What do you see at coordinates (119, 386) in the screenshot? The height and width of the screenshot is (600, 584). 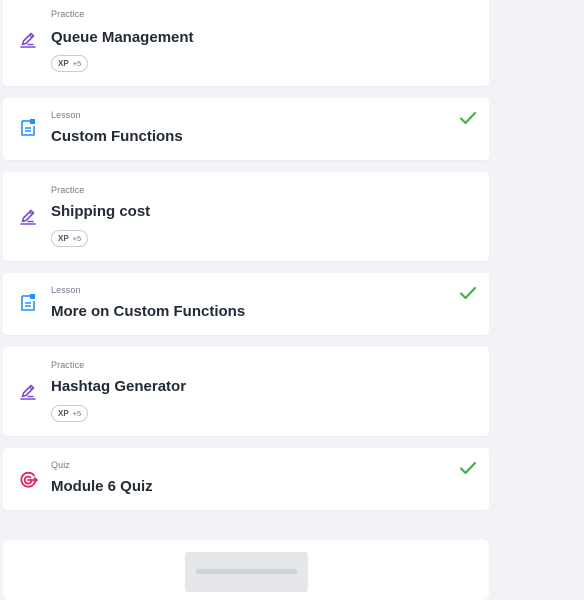 I see `item-title: Hashtag Generator` at bounding box center [119, 386].